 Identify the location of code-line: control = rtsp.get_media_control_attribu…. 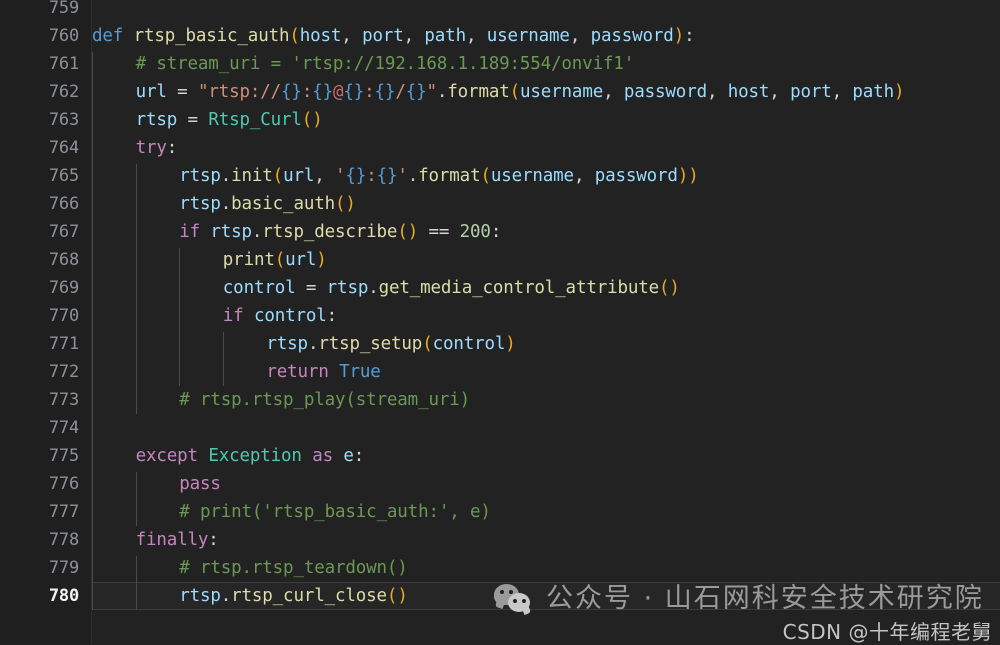
(451, 288).